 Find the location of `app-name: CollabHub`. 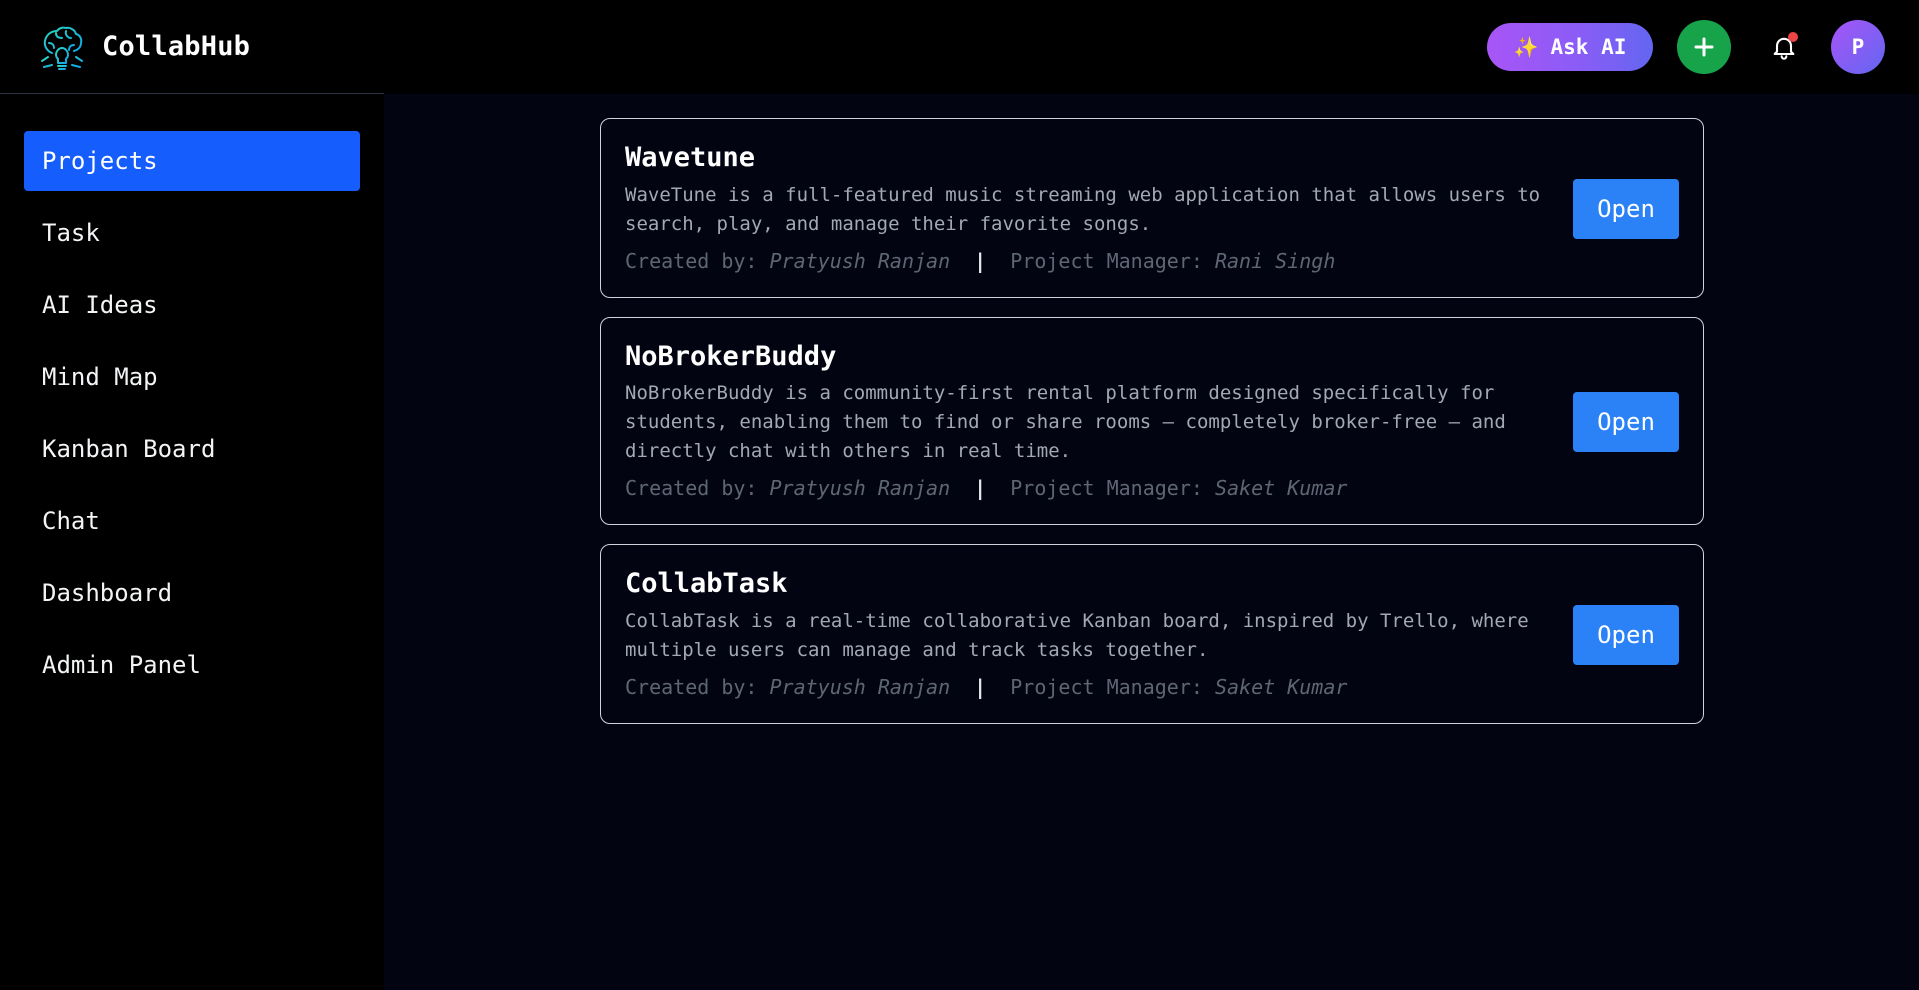

app-name: CollabHub is located at coordinates (176, 46).